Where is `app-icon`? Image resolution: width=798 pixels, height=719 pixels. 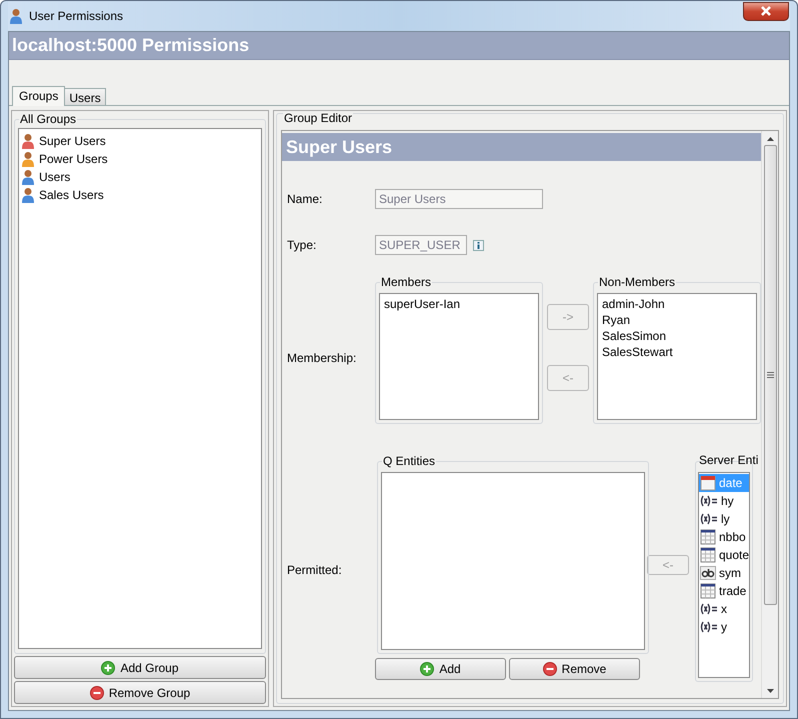 app-icon is located at coordinates (16, 16).